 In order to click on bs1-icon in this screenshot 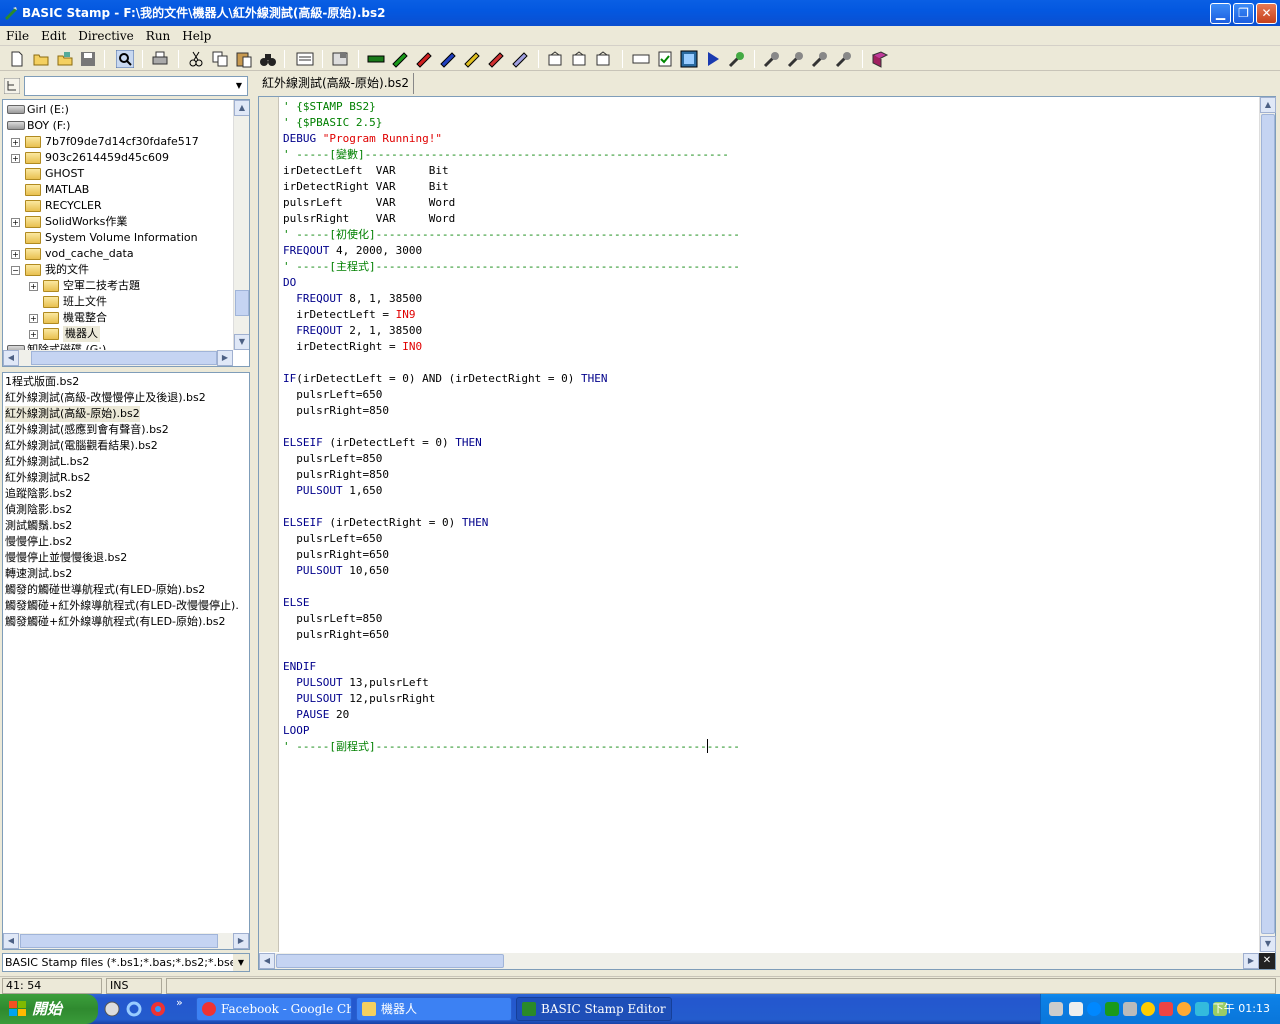, I will do `click(400, 59)`.